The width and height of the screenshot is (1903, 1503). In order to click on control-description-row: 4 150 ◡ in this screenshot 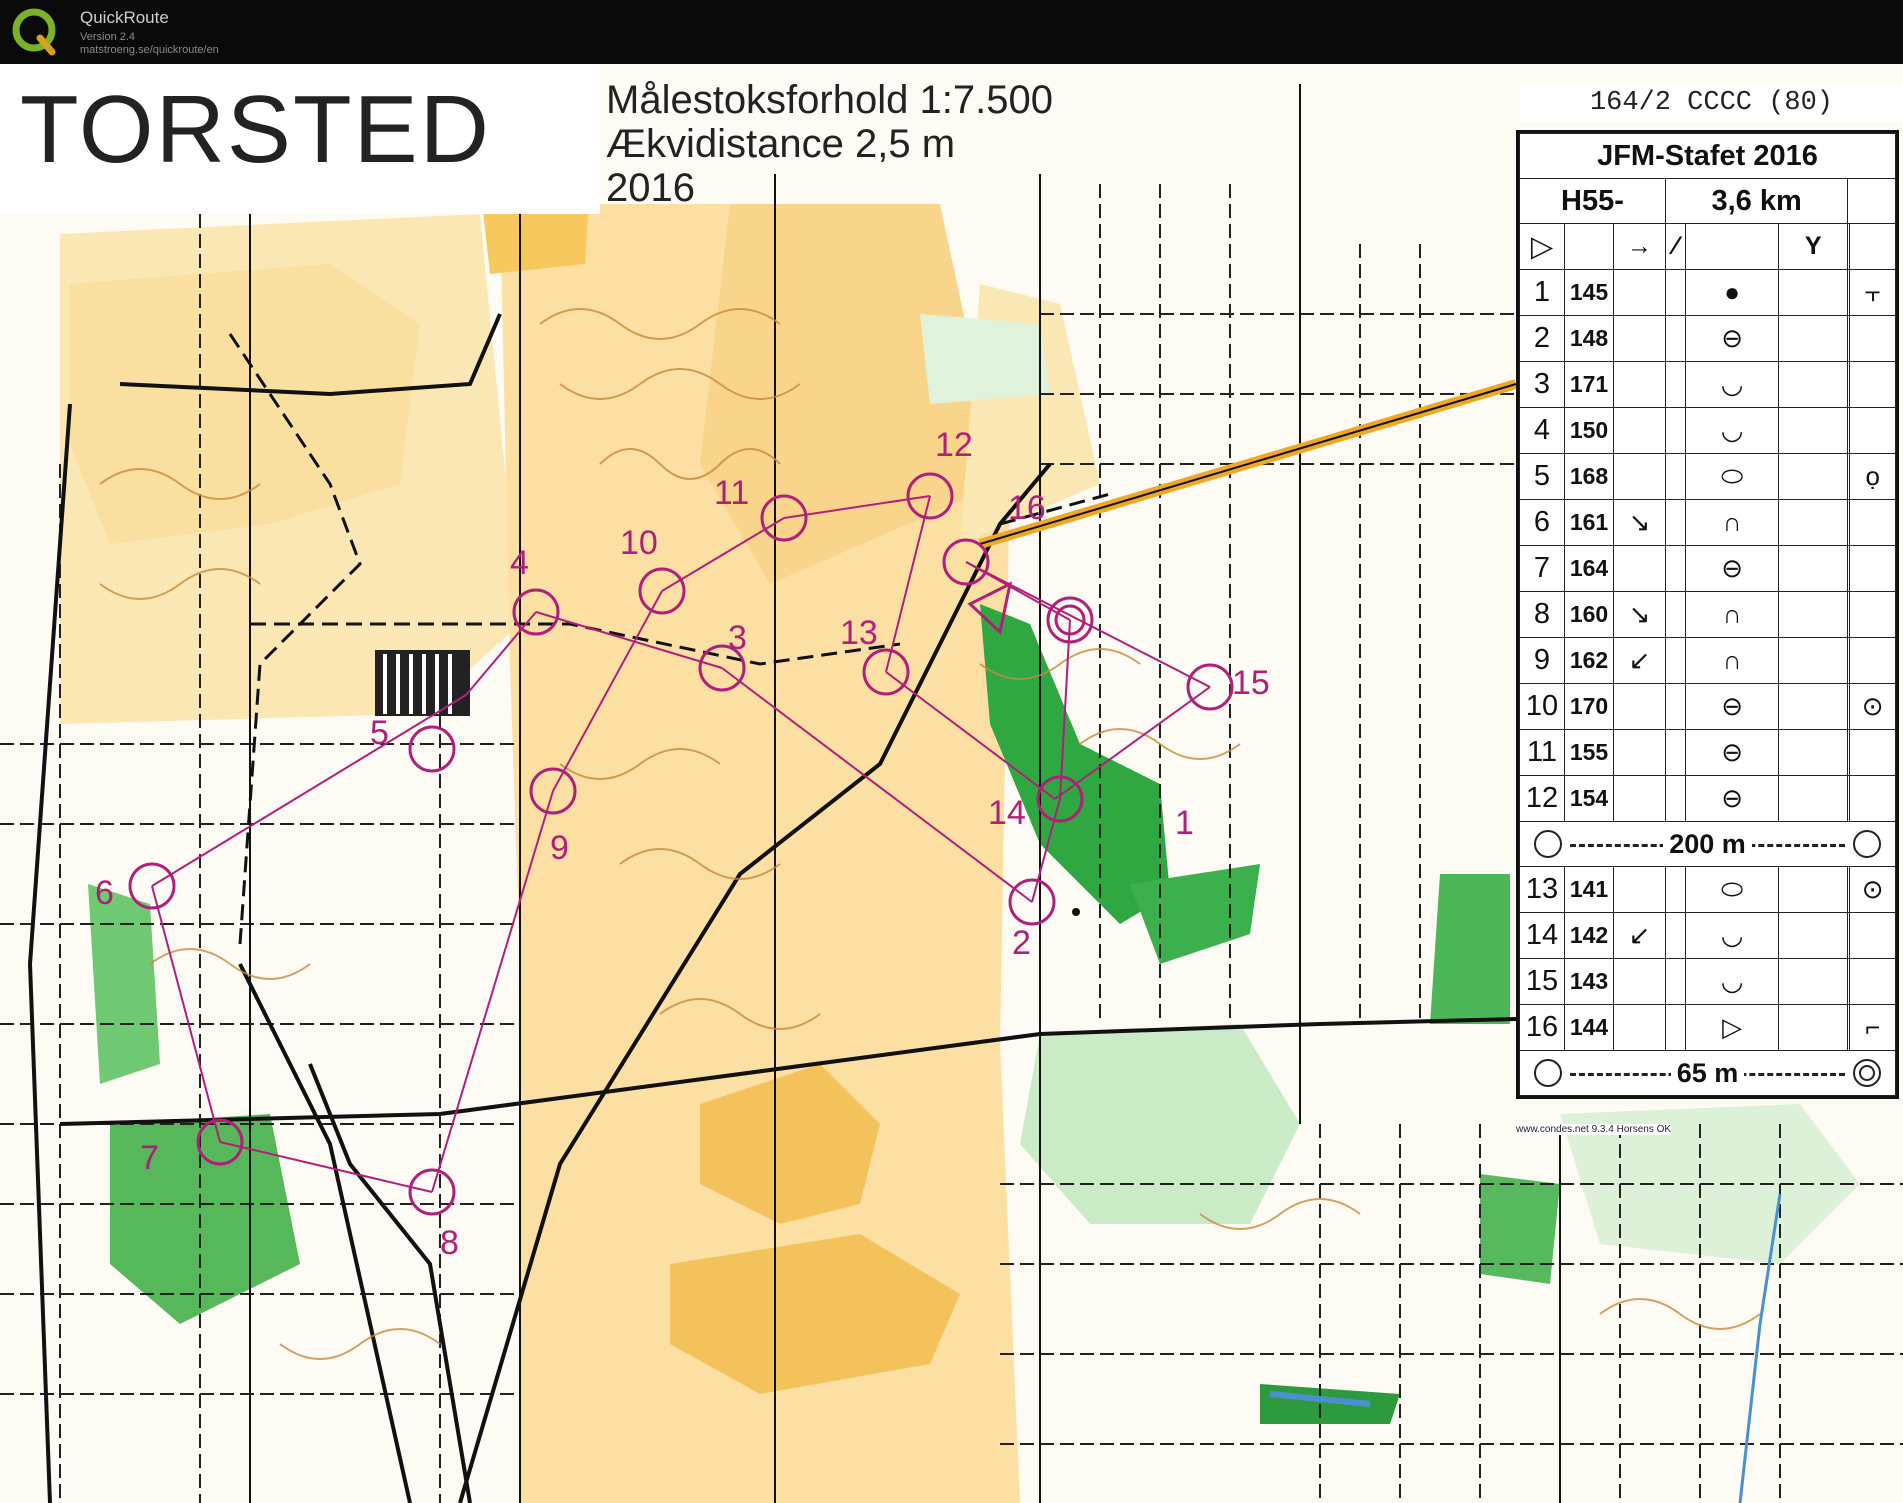, I will do `click(1707, 430)`.